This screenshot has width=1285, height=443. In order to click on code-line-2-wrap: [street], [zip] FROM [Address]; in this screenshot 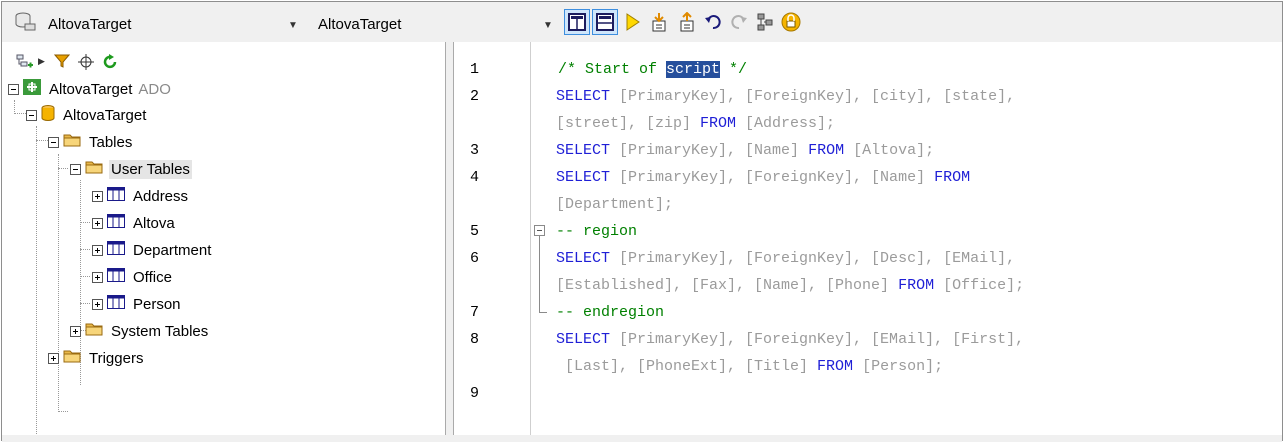, I will do `click(696, 123)`.